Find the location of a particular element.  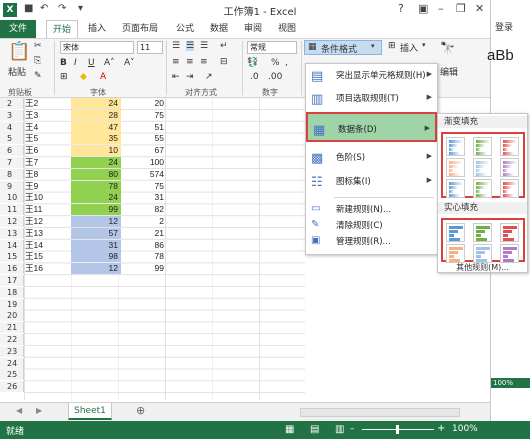

cell-name: 王10 is located at coordinates (48, 197).